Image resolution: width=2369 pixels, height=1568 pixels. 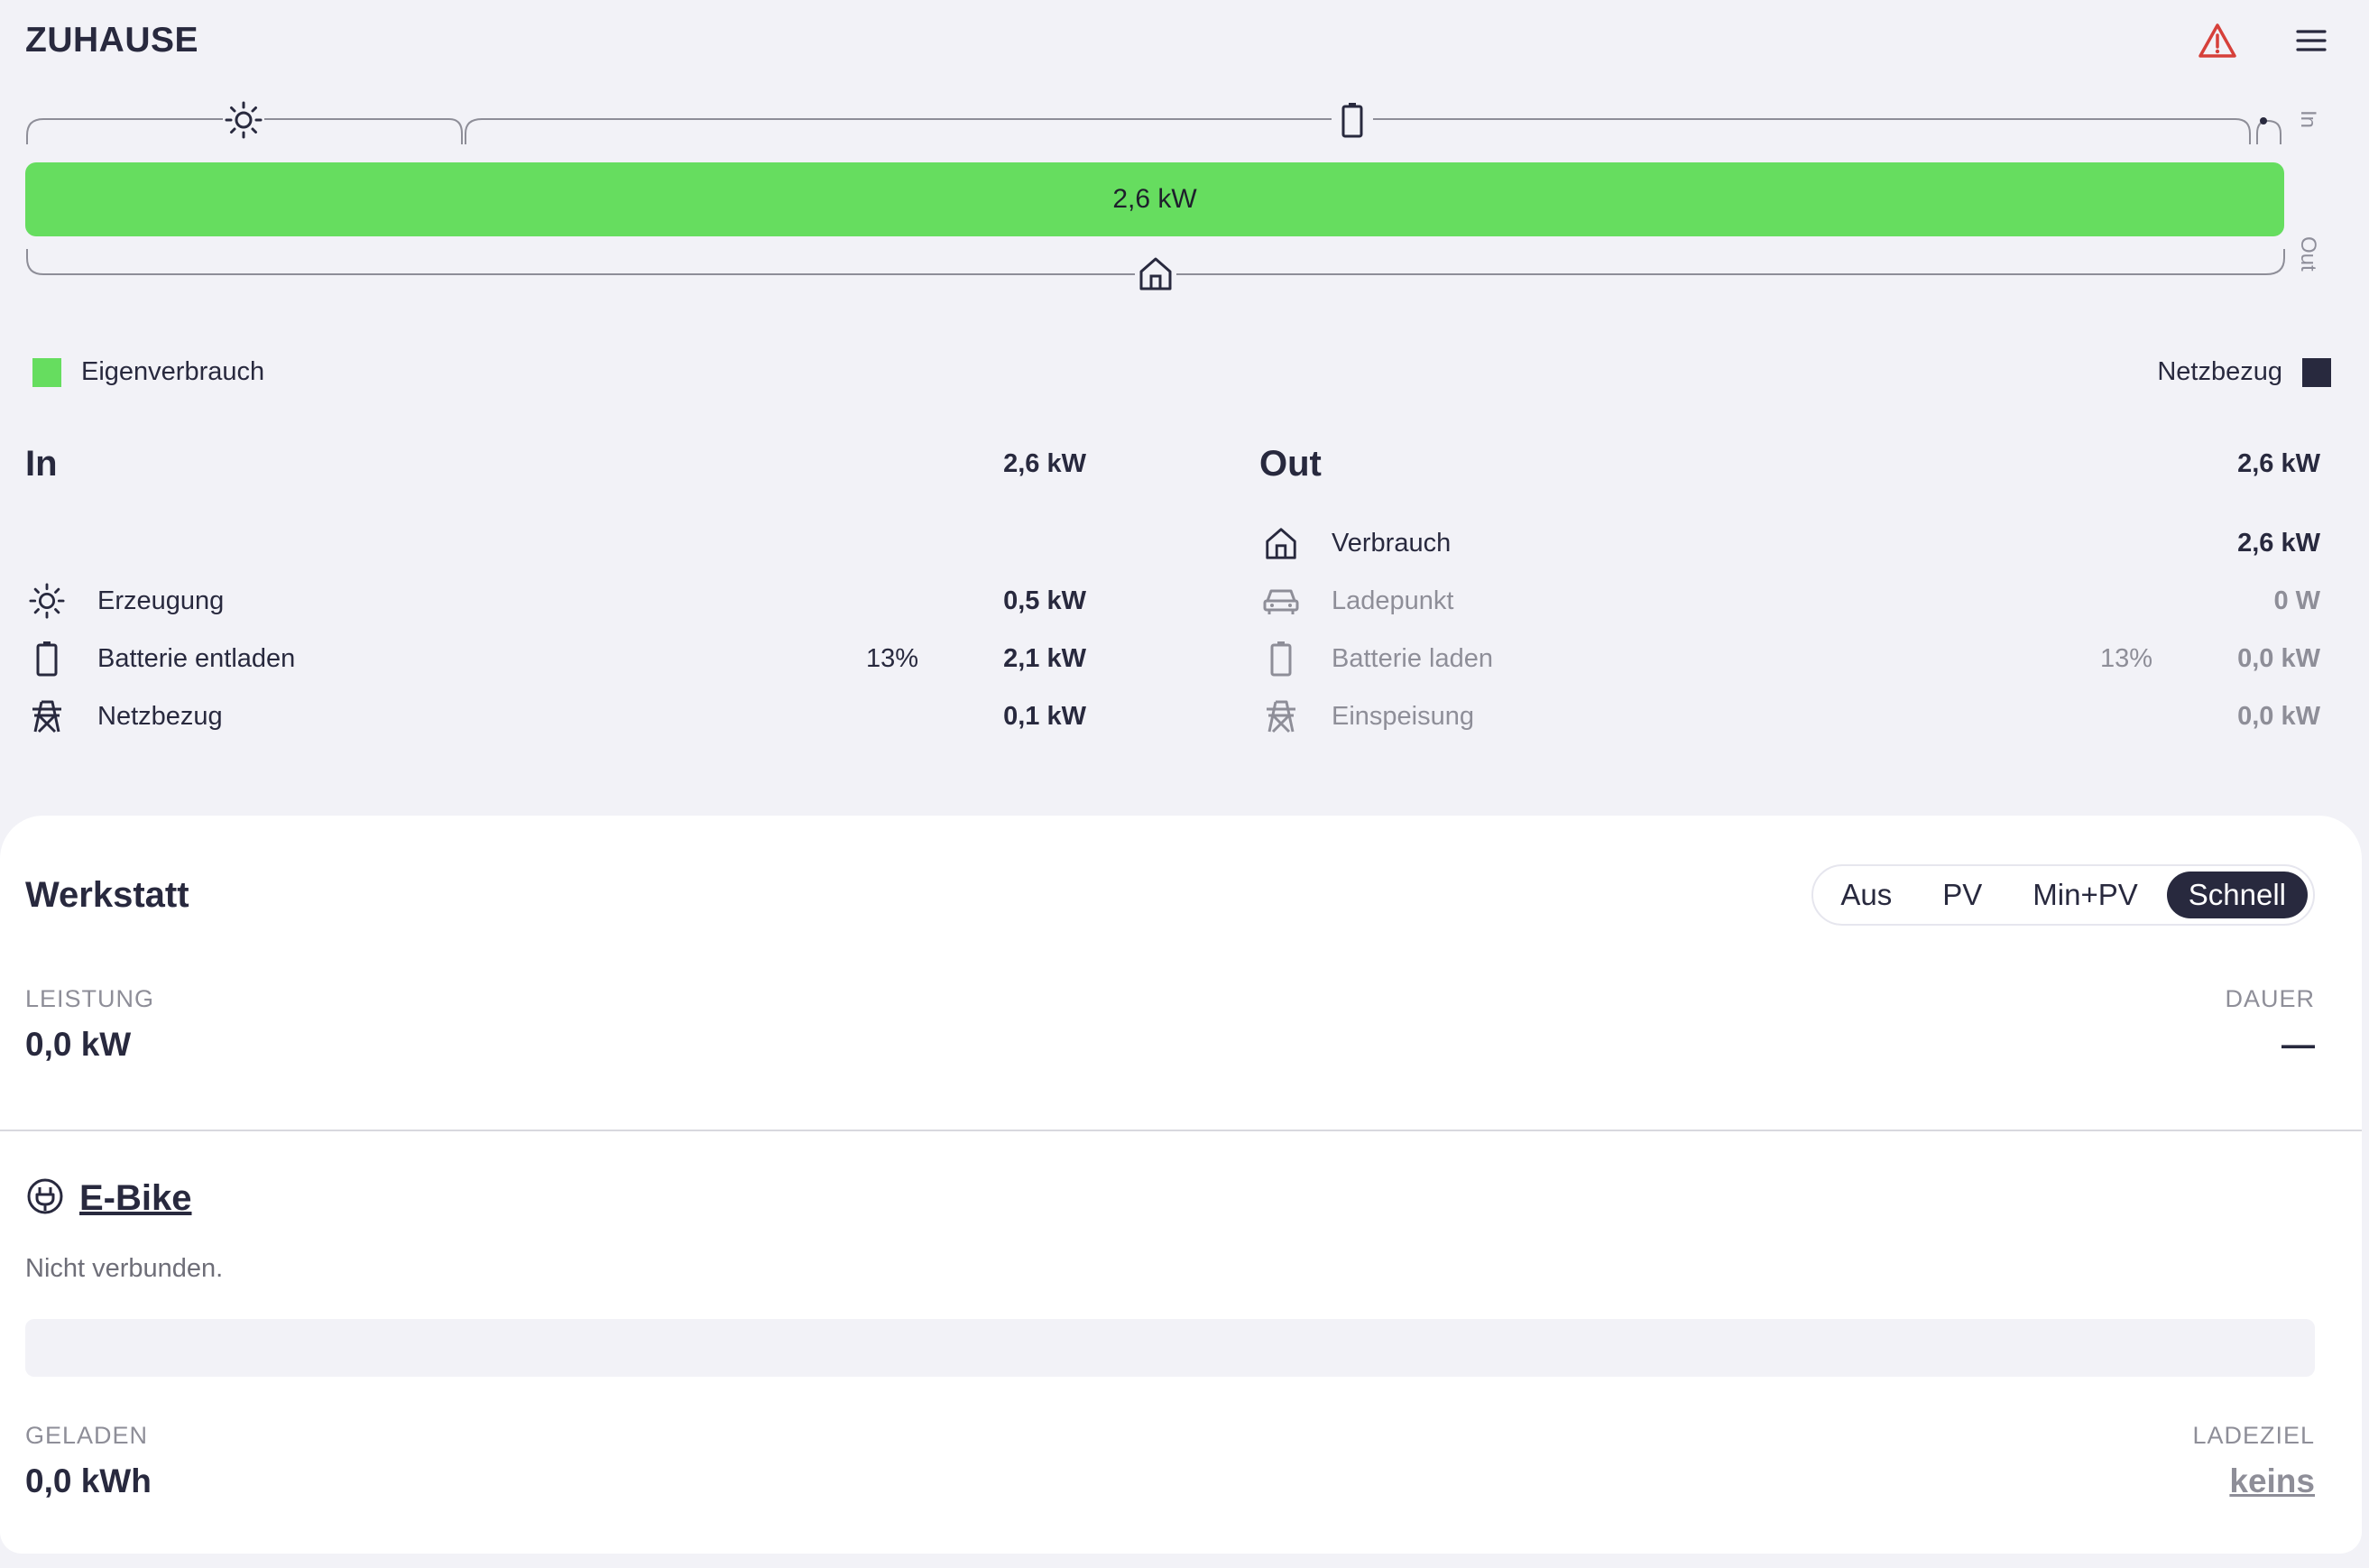 I want to click on in-title: In, so click(x=41, y=463).